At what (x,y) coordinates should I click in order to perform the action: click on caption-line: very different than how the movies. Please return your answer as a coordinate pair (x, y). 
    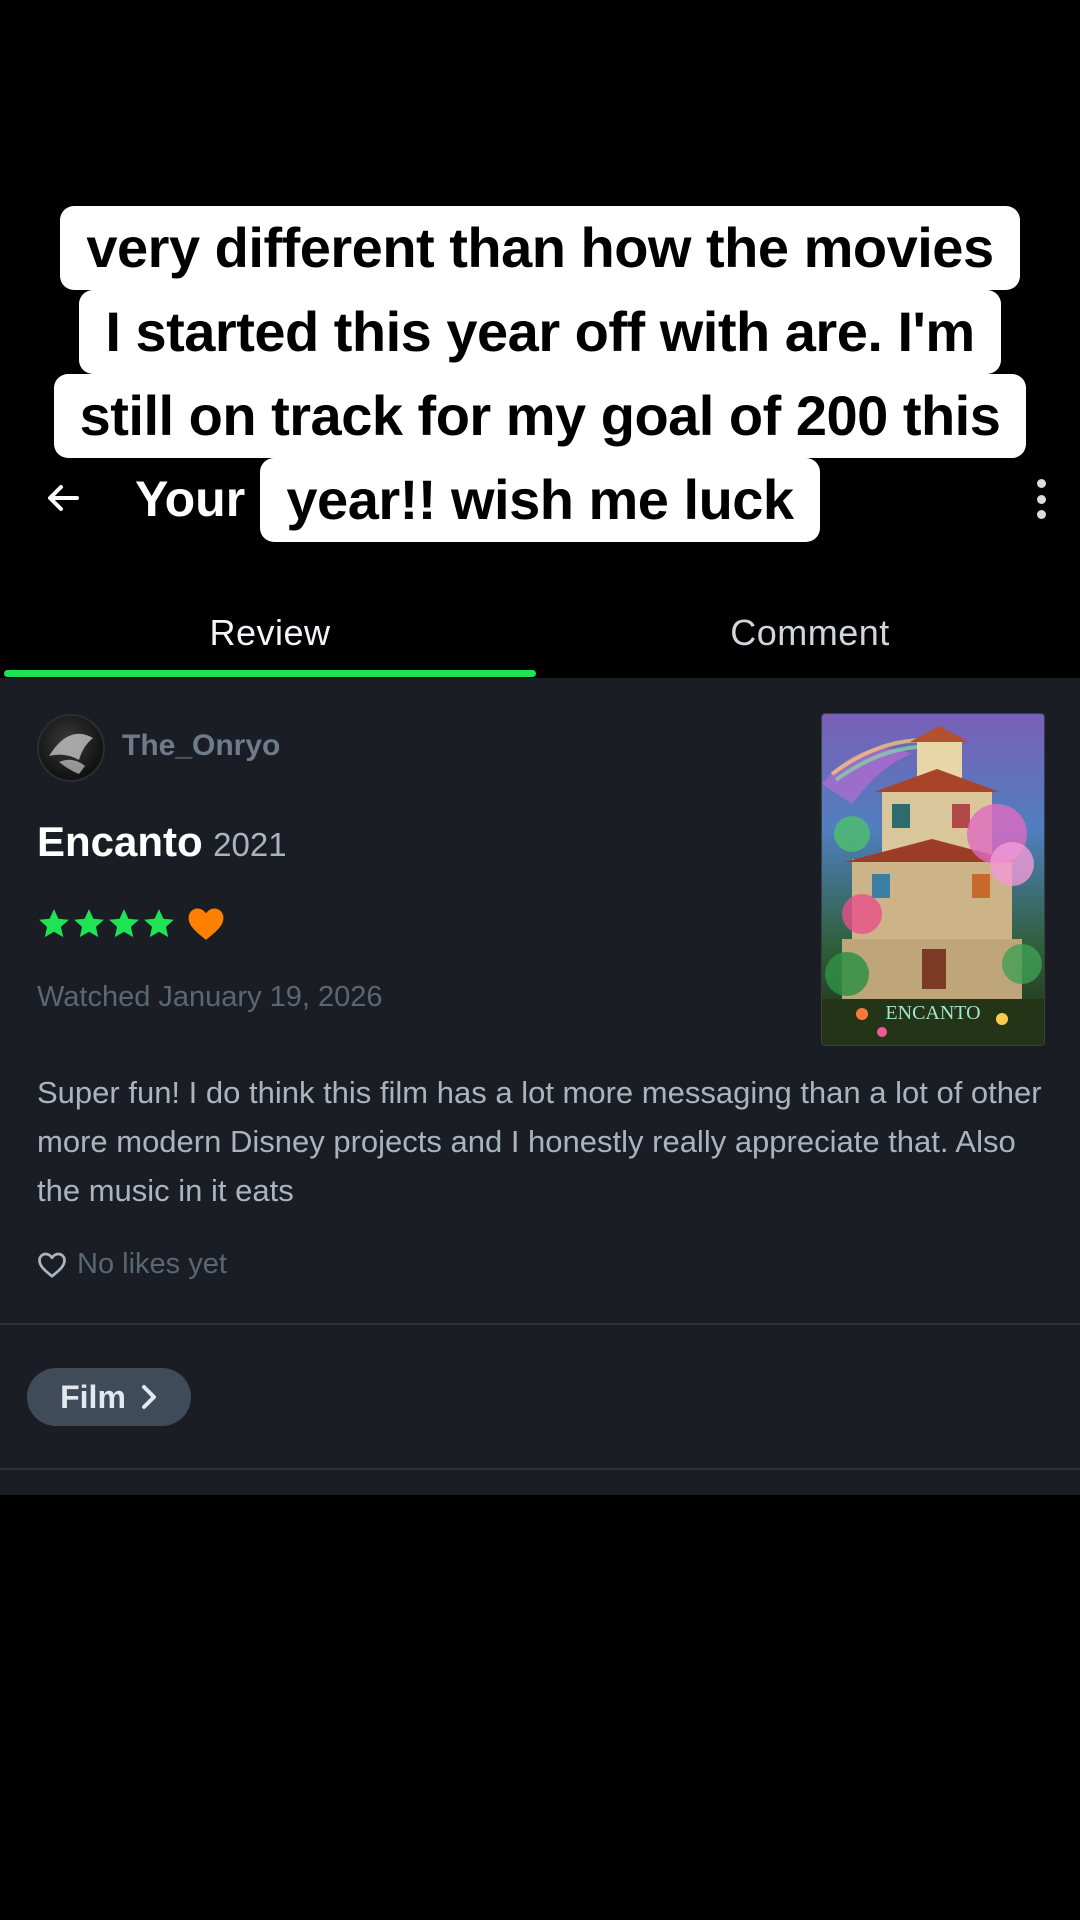
    Looking at the image, I should click on (540, 248).